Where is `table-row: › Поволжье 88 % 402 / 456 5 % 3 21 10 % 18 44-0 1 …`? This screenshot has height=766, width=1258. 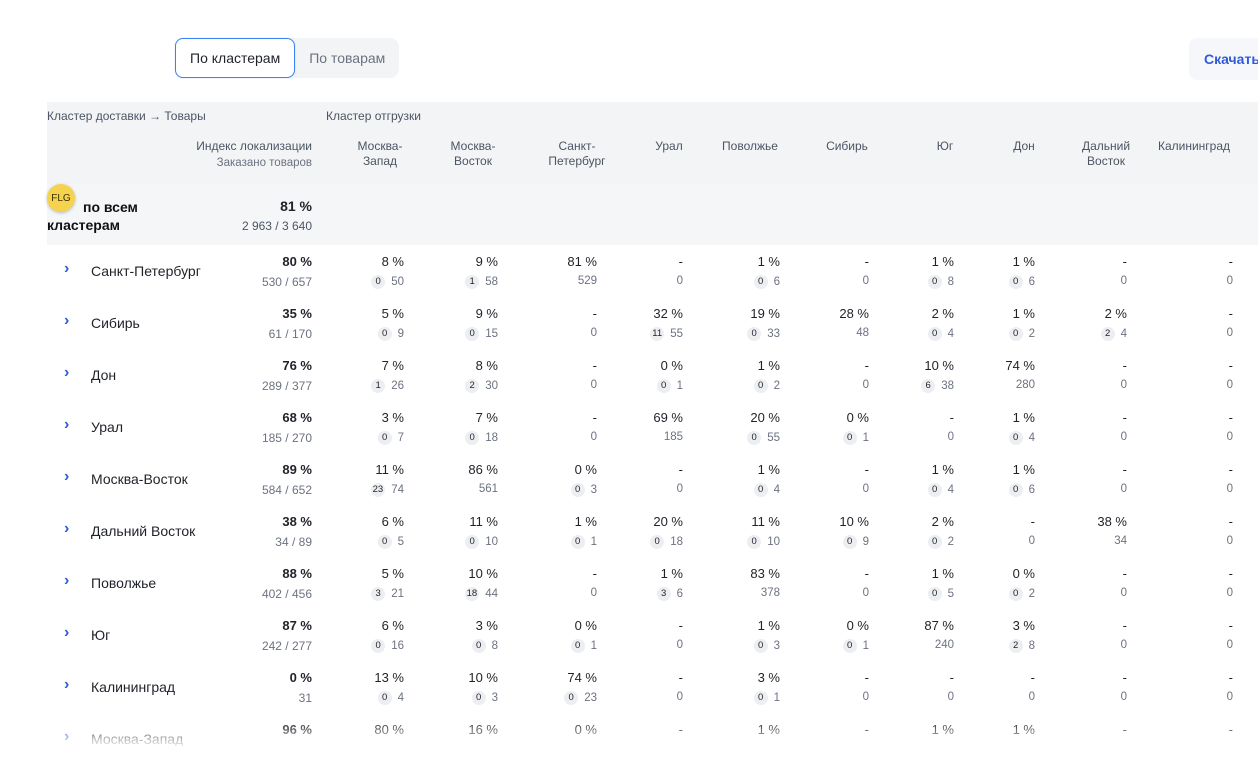
table-row: › Поволжье 88 % 402 / 456 5 % 3 21 10 % 18 44-0 1 … is located at coordinates (652, 583).